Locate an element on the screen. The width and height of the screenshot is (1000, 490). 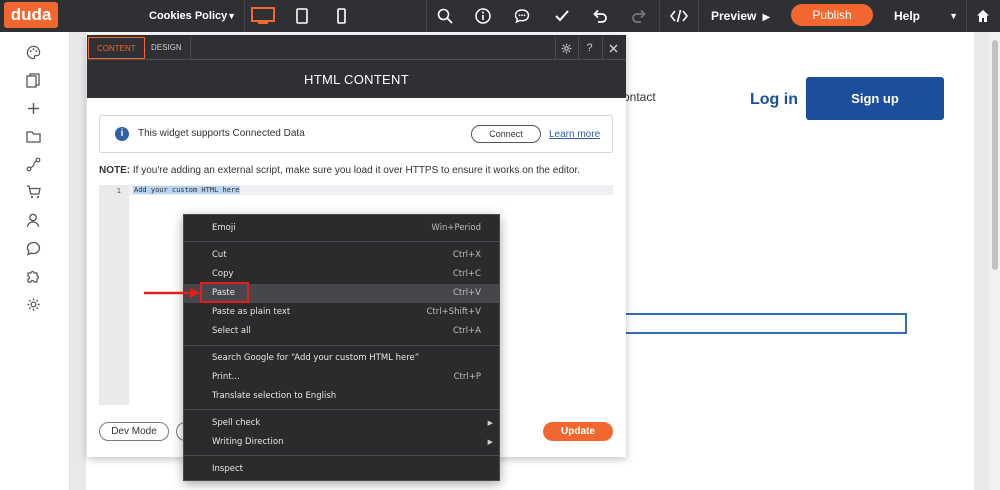
comment-button is located at coordinates (522, 16).